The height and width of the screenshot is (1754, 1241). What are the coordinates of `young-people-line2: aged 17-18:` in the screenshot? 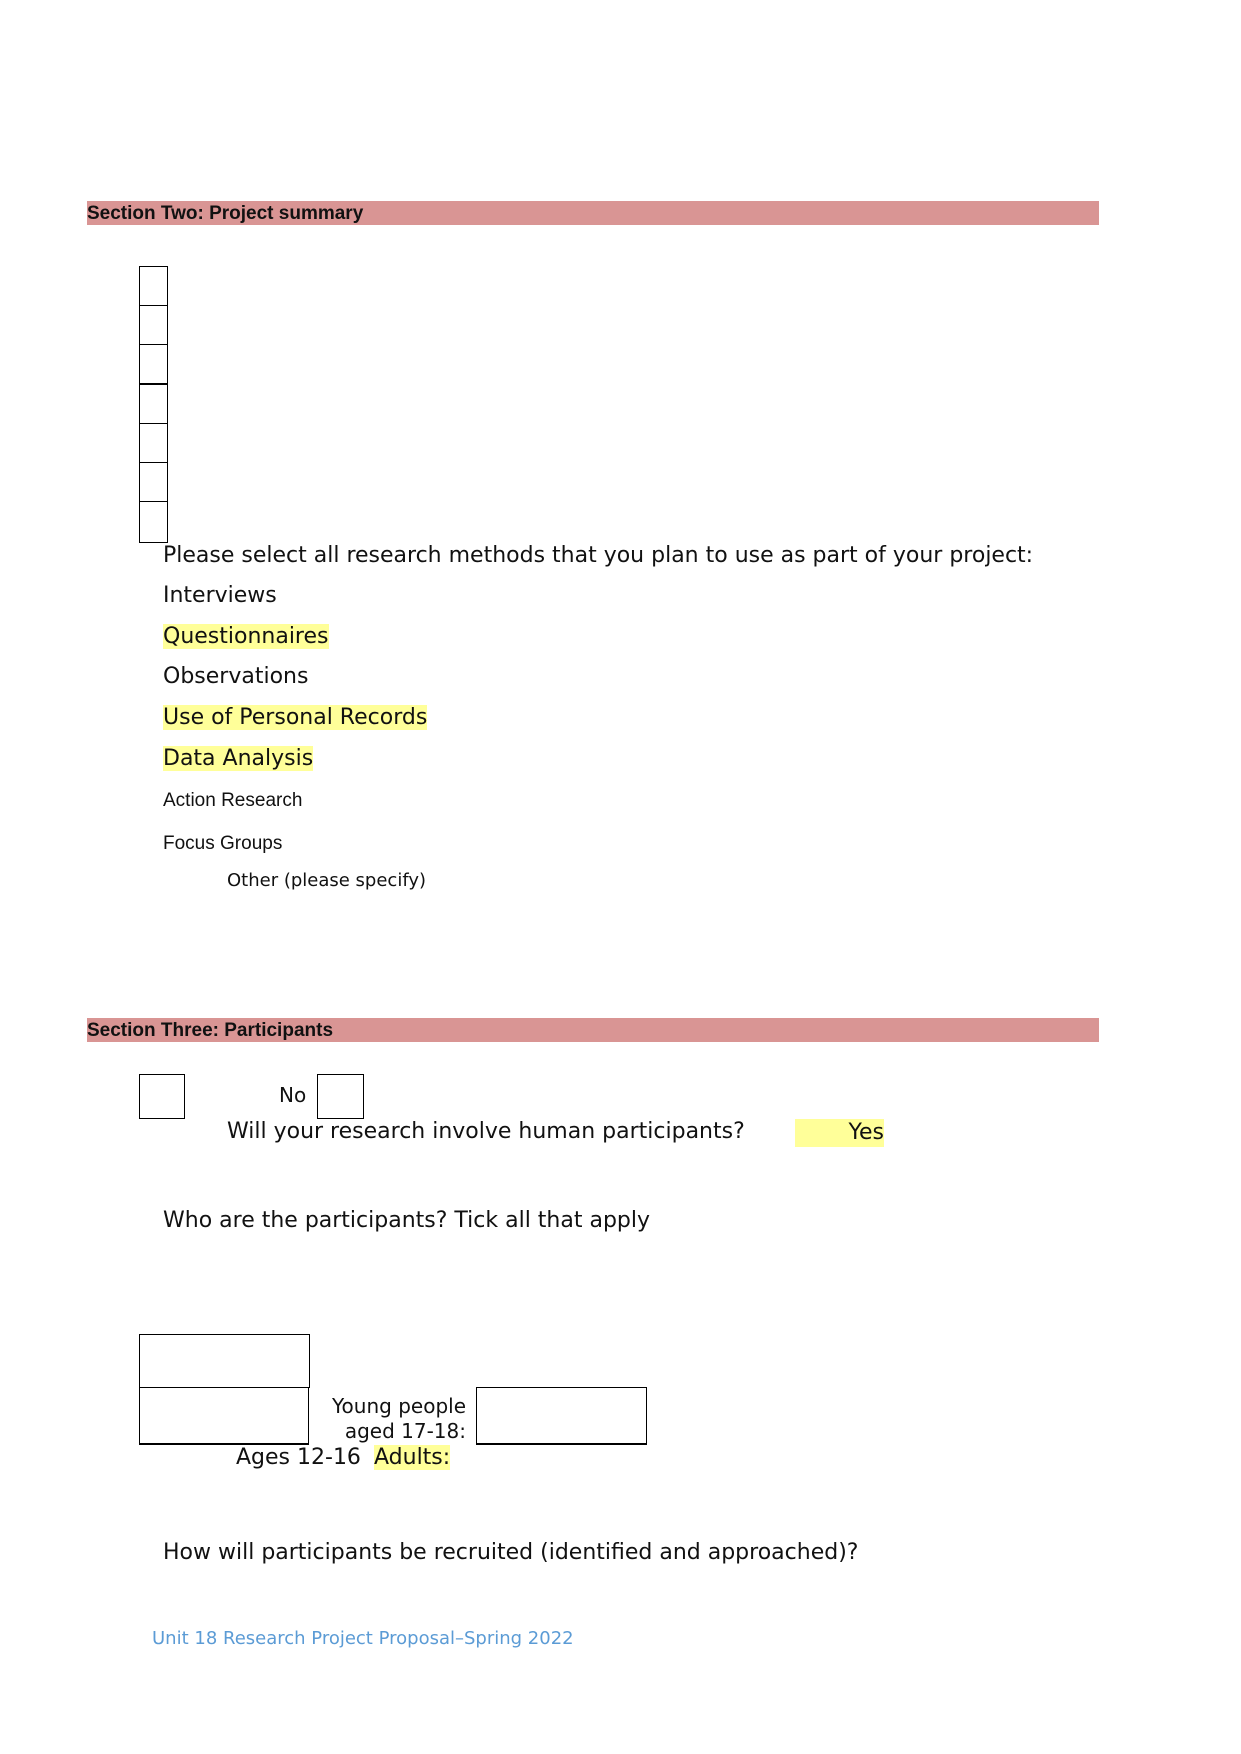 It's located at (405, 1431).